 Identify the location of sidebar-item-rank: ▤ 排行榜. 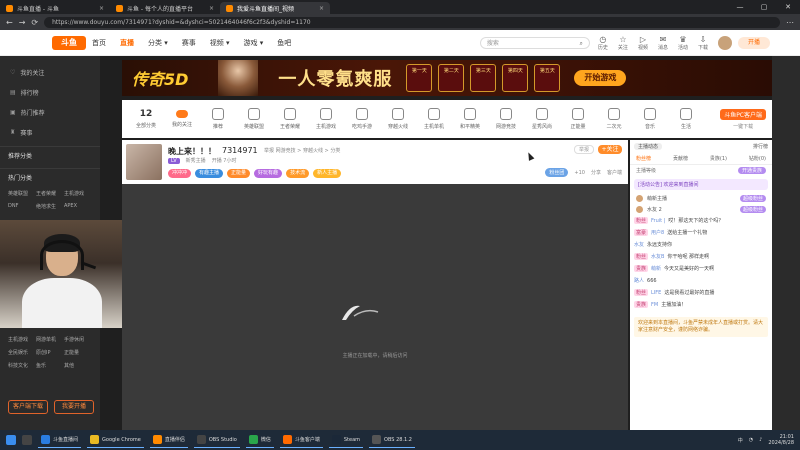
(50, 92).